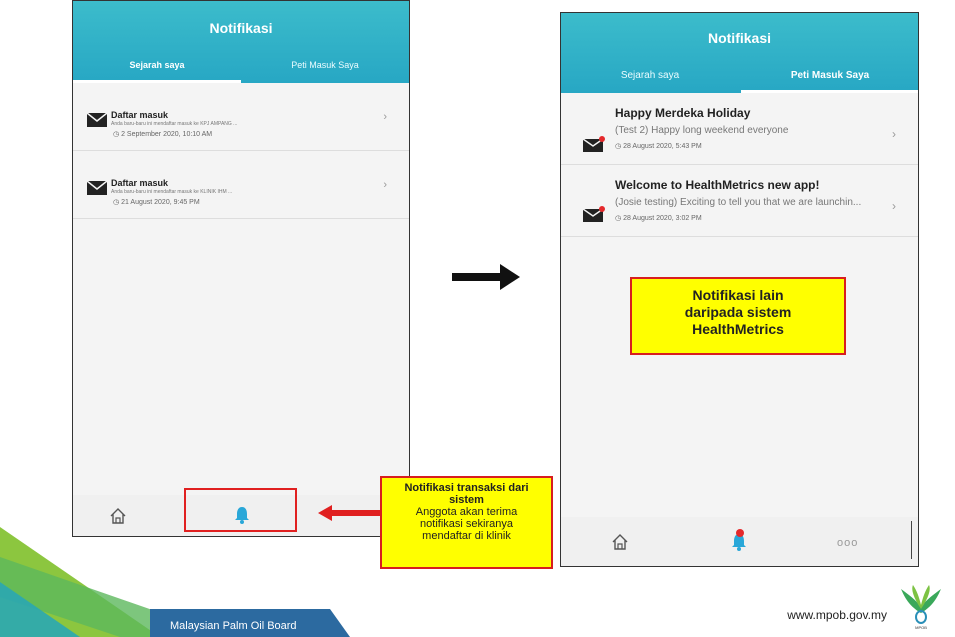 The height and width of the screenshot is (637, 955). I want to click on bell-highlight-box, so click(240, 510).